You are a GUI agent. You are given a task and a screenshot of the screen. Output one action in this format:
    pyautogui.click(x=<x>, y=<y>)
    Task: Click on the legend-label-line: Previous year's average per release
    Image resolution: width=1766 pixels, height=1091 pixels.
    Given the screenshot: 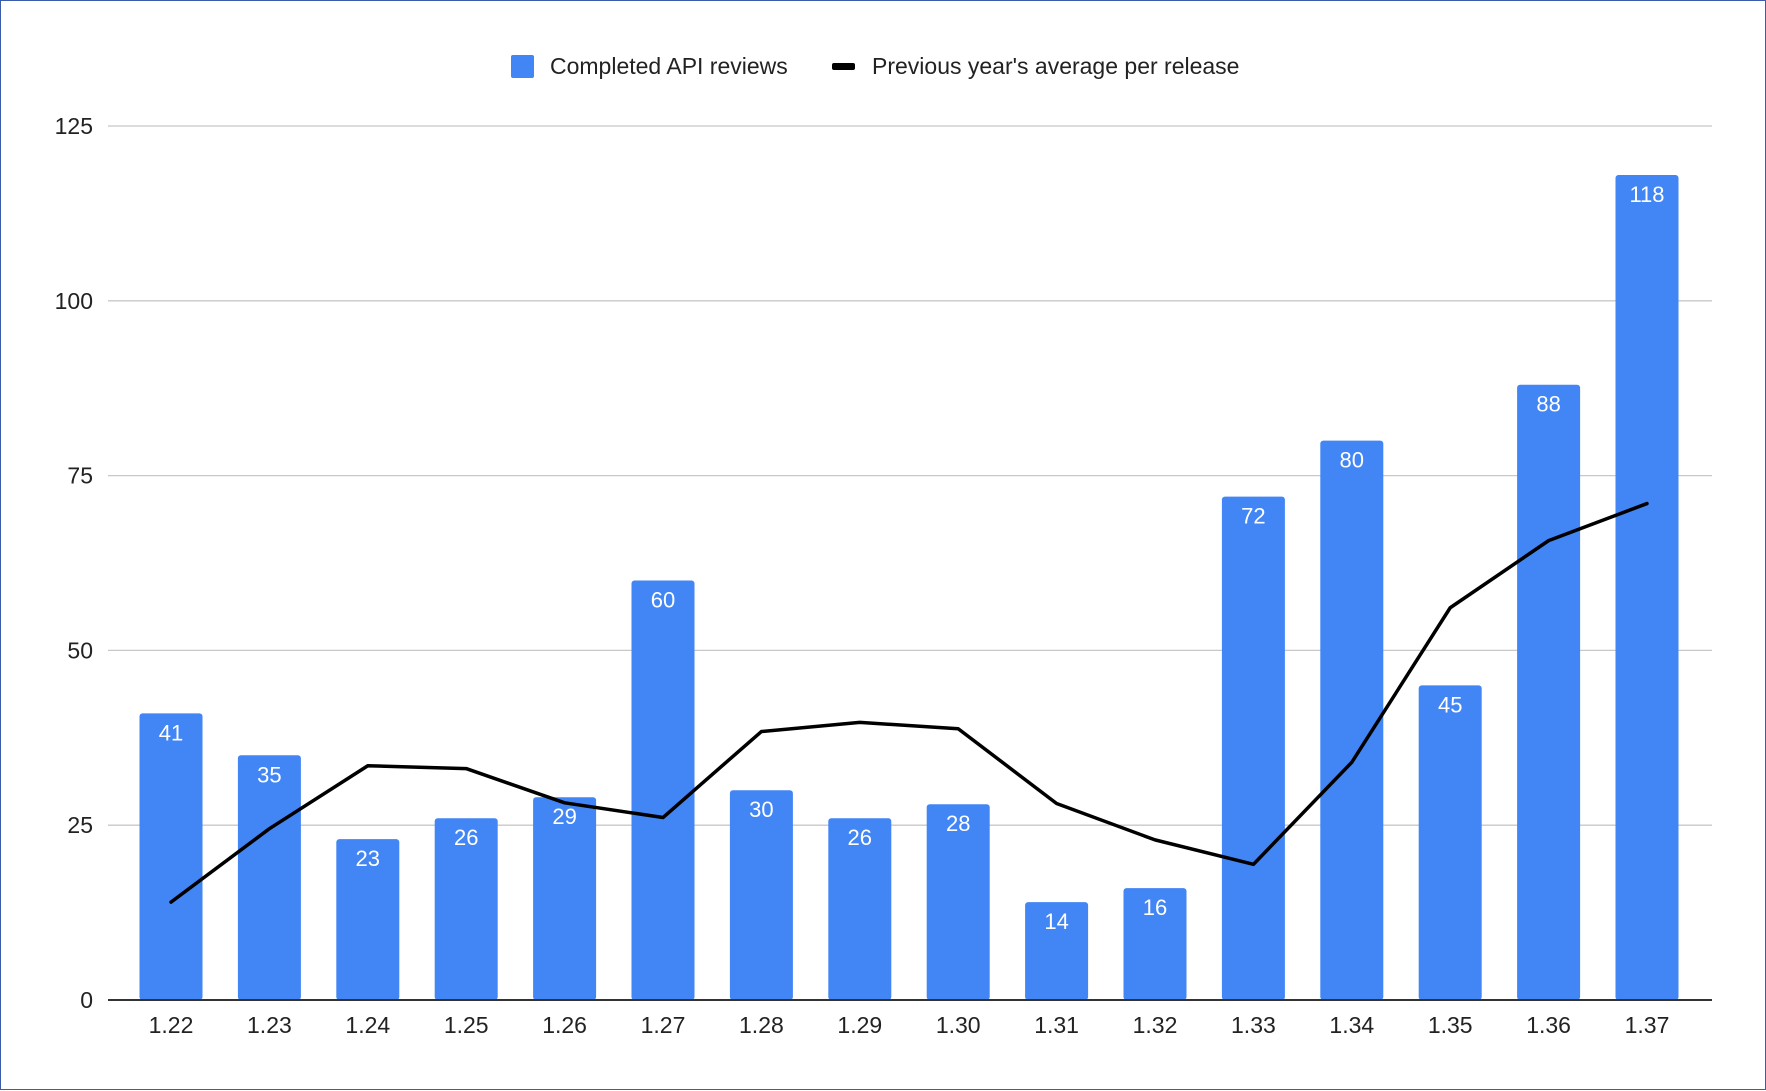 What is the action you would take?
    pyautogui.click(x=1055, y=66)
    